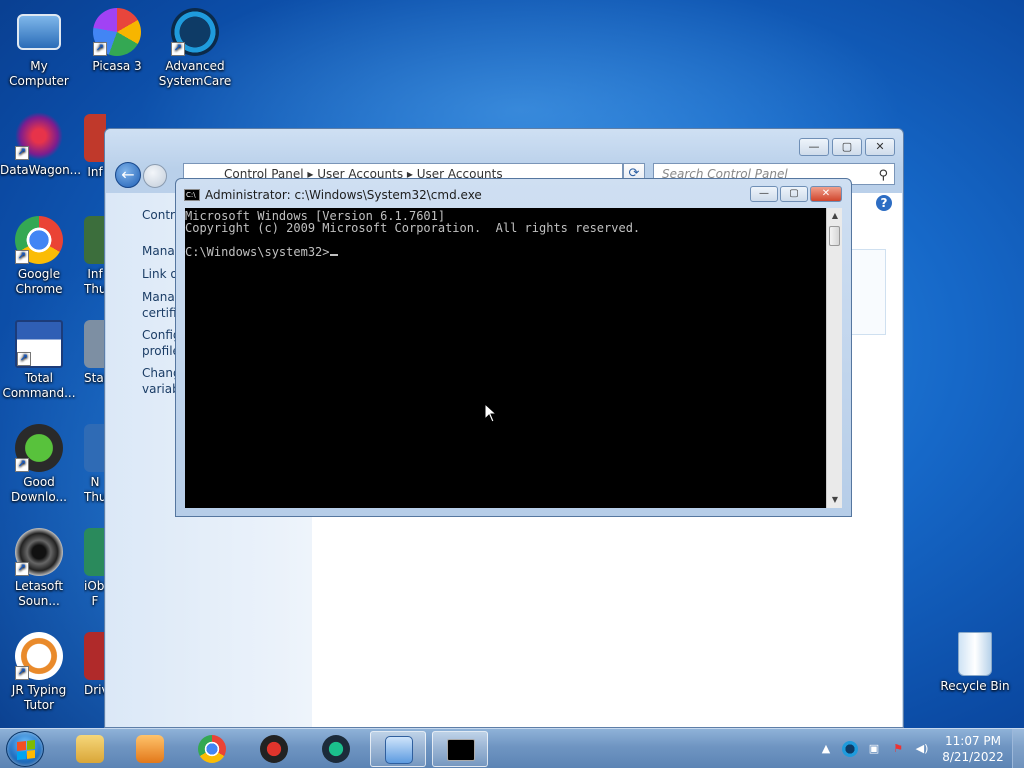 The width and height of the screenshot is (1024, 768). I want to click on chrome-icon: ↗, so click(39, 240).